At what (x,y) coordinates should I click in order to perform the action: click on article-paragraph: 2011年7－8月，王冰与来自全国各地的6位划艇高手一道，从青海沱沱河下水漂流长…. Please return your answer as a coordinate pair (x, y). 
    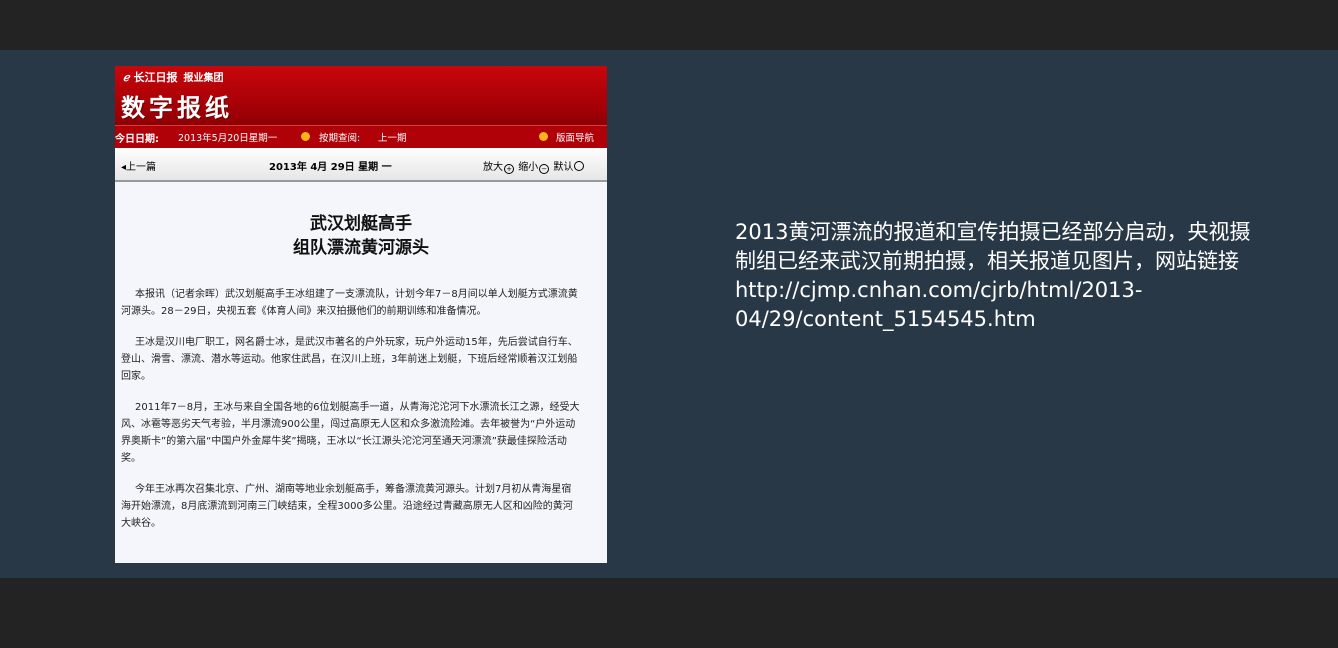
    Looking at the image, I should click on (350, 433).